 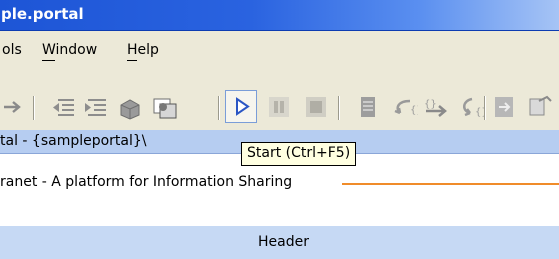 What do you see at coordinates (283, 242) in the screenshot?
I see `header-label: Header` at bounding box center [283, 242].